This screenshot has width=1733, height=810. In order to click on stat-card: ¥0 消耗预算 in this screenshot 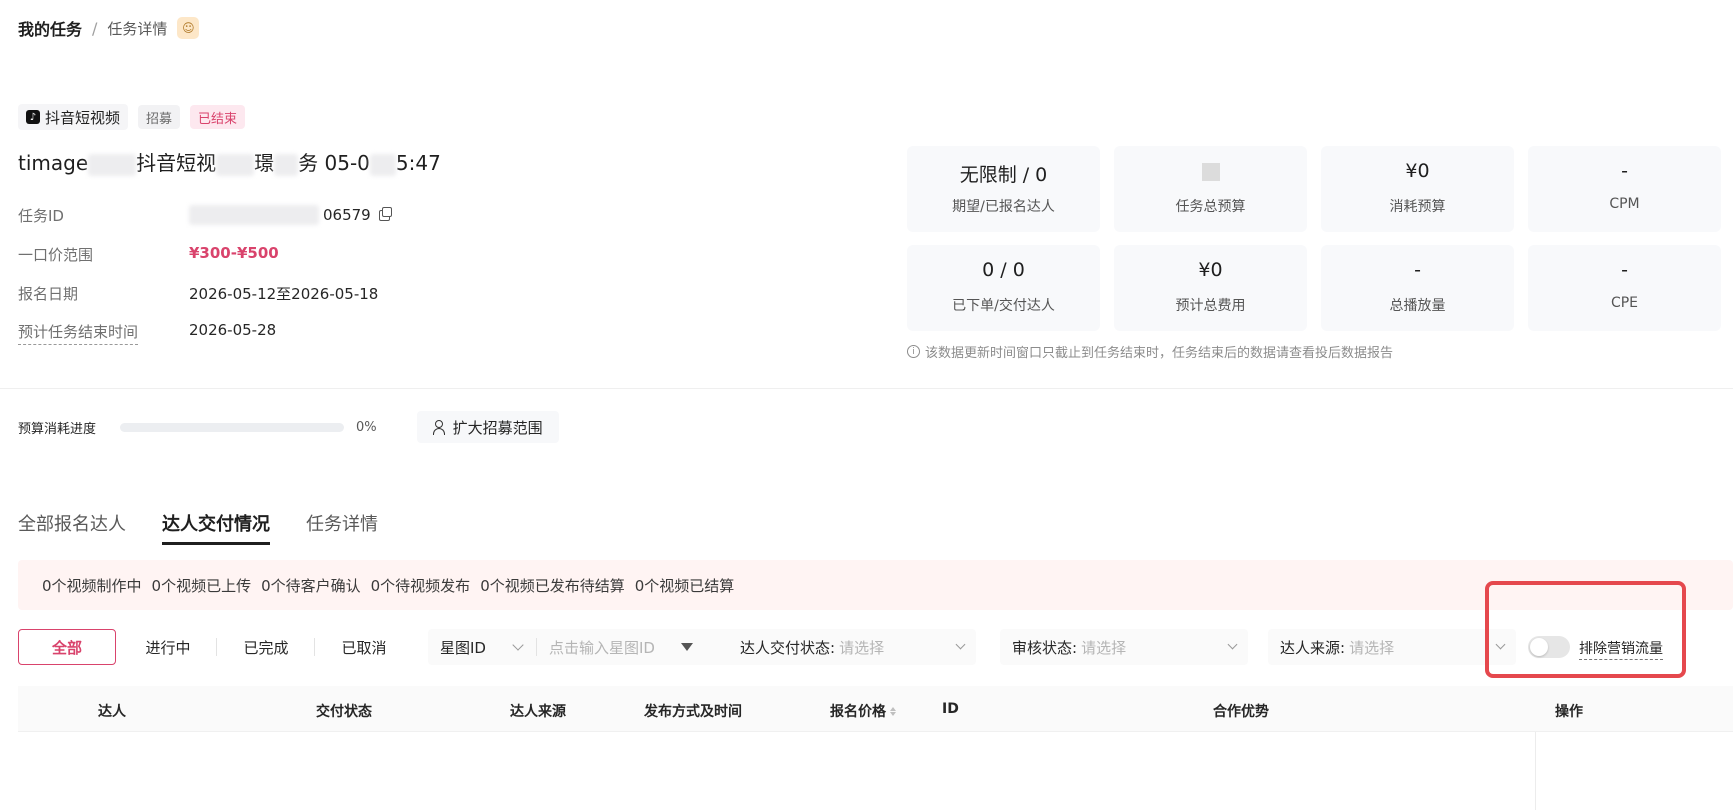, I will do `click(1417, 189)`.